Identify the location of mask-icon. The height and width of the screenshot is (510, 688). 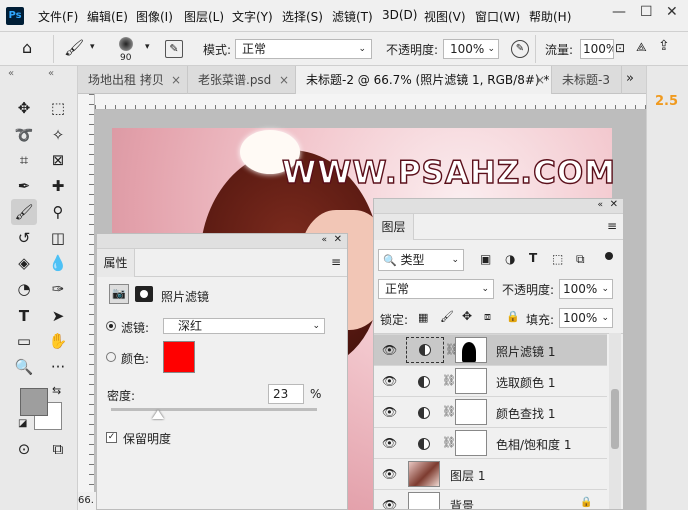
(144, 294).